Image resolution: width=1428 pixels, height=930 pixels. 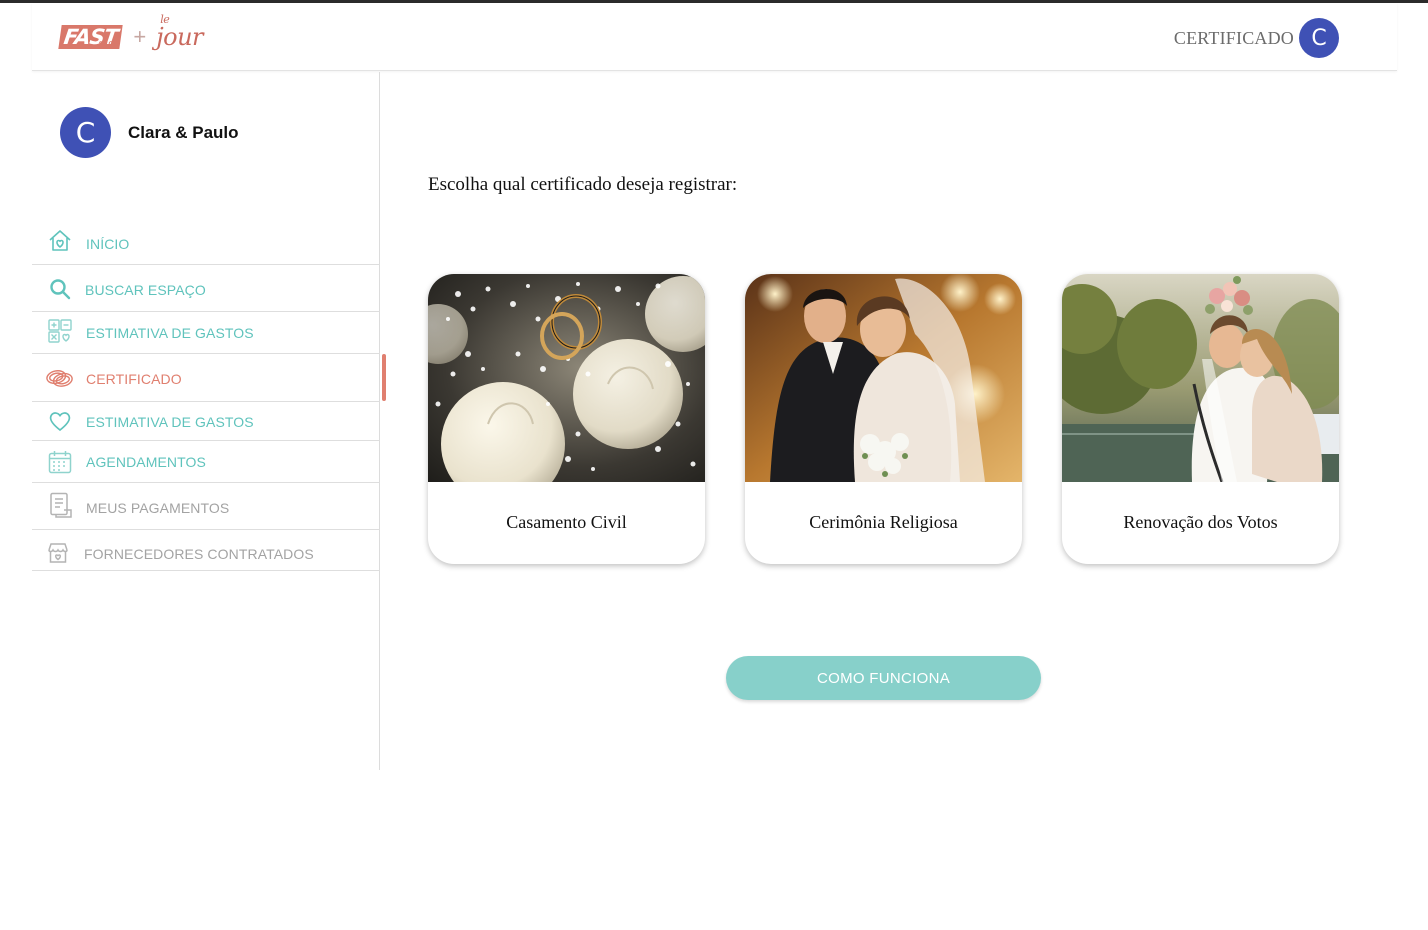 What do you see at coordinates (134, 379) in the screenshot?
I see `sidebar-item-label: CERTIFICADO` at bounding box center [134, 379].